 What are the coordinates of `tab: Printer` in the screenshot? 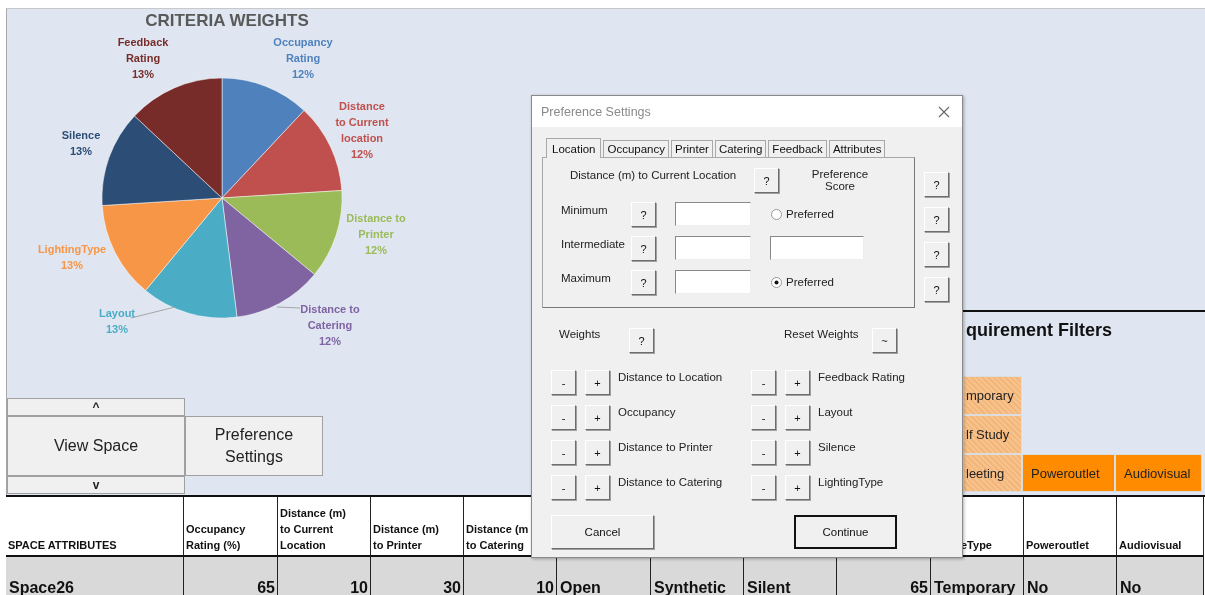 It's located at (692, 148).